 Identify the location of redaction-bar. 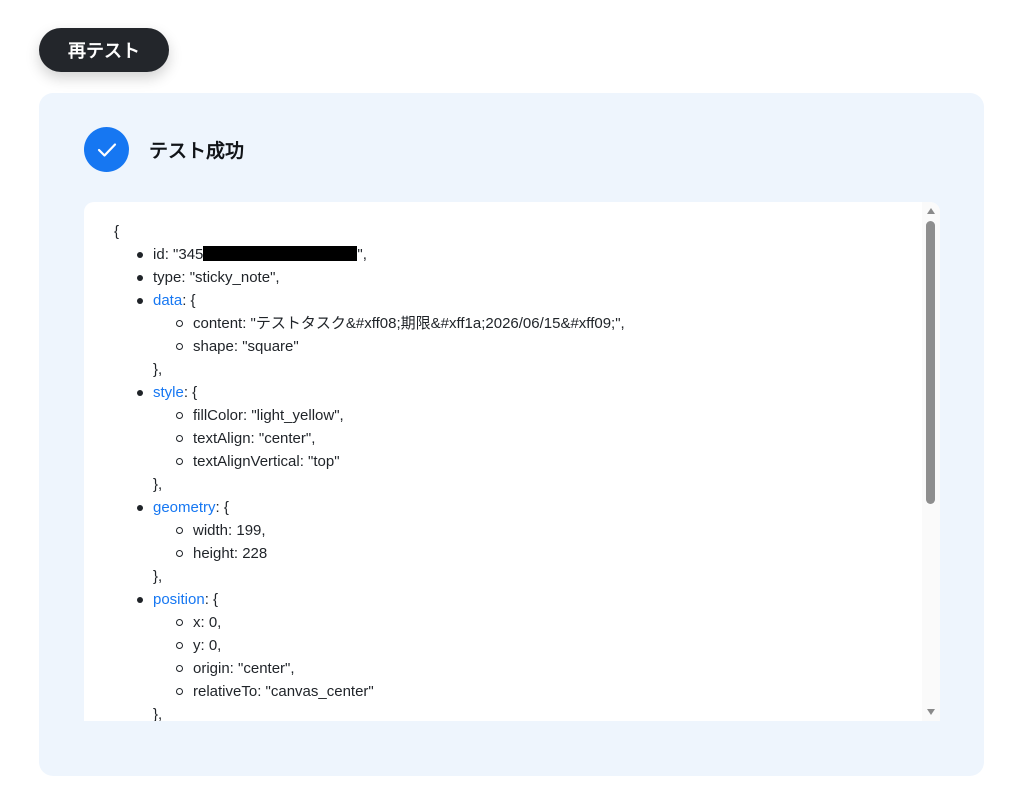
(280, 253).